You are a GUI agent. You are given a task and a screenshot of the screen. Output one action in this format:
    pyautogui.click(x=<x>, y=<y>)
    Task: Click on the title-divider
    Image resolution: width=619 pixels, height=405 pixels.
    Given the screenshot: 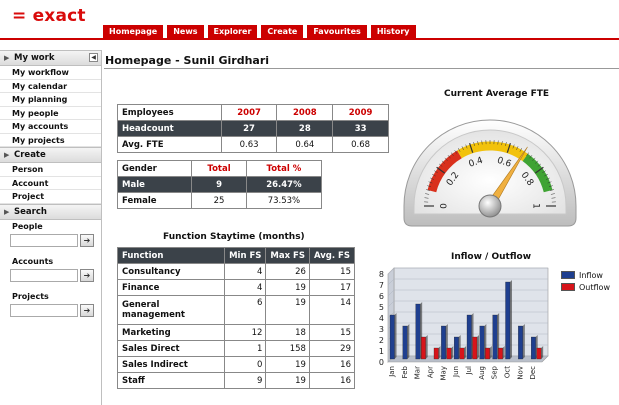 What is the action you would take?
    pyautogui.click(x=361, y=68)
    